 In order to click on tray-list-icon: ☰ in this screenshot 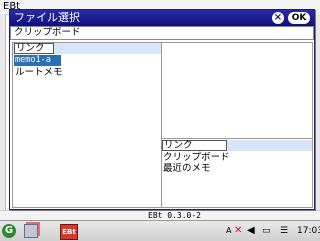, I will do `click(284, 231)`.